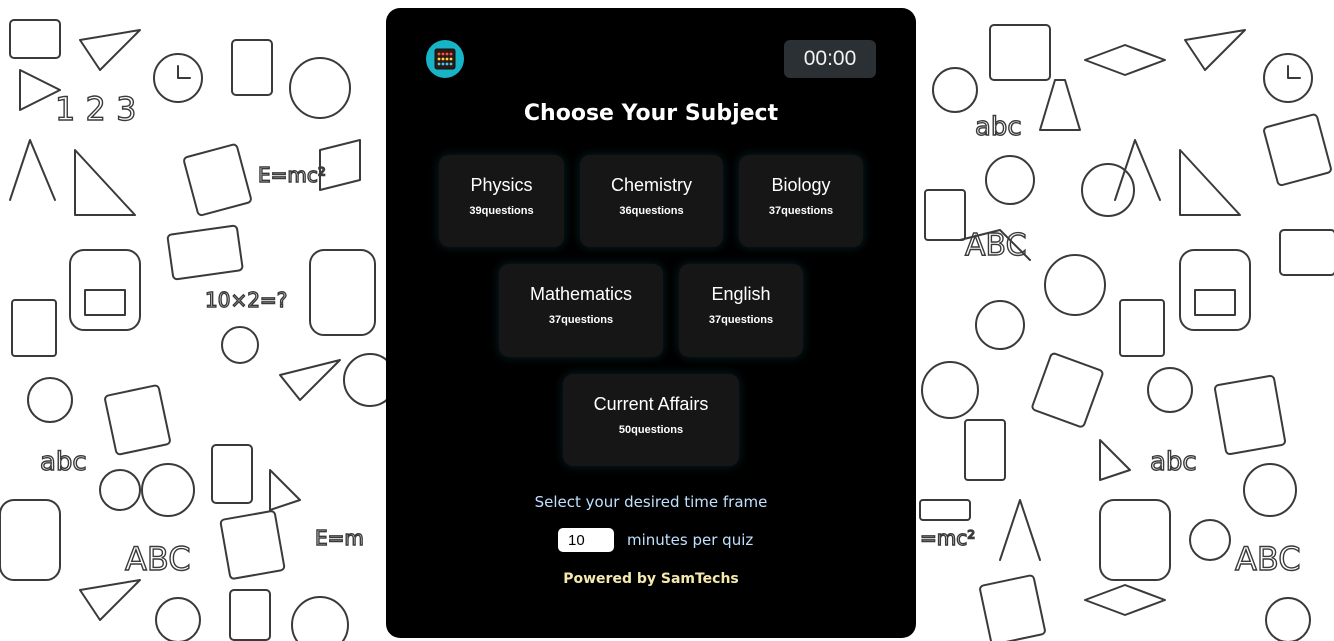 This screenshot has height=641, width=1334. What do you see at coordinates (586, 540) in the screenshot?
I see `minutes-input` at bounding box center [586, 540].